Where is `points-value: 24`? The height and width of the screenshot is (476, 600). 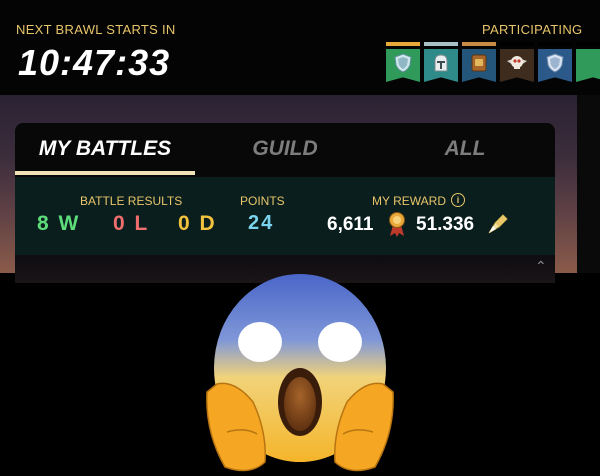 points-value: 24 is located at coordinates (261, 223).